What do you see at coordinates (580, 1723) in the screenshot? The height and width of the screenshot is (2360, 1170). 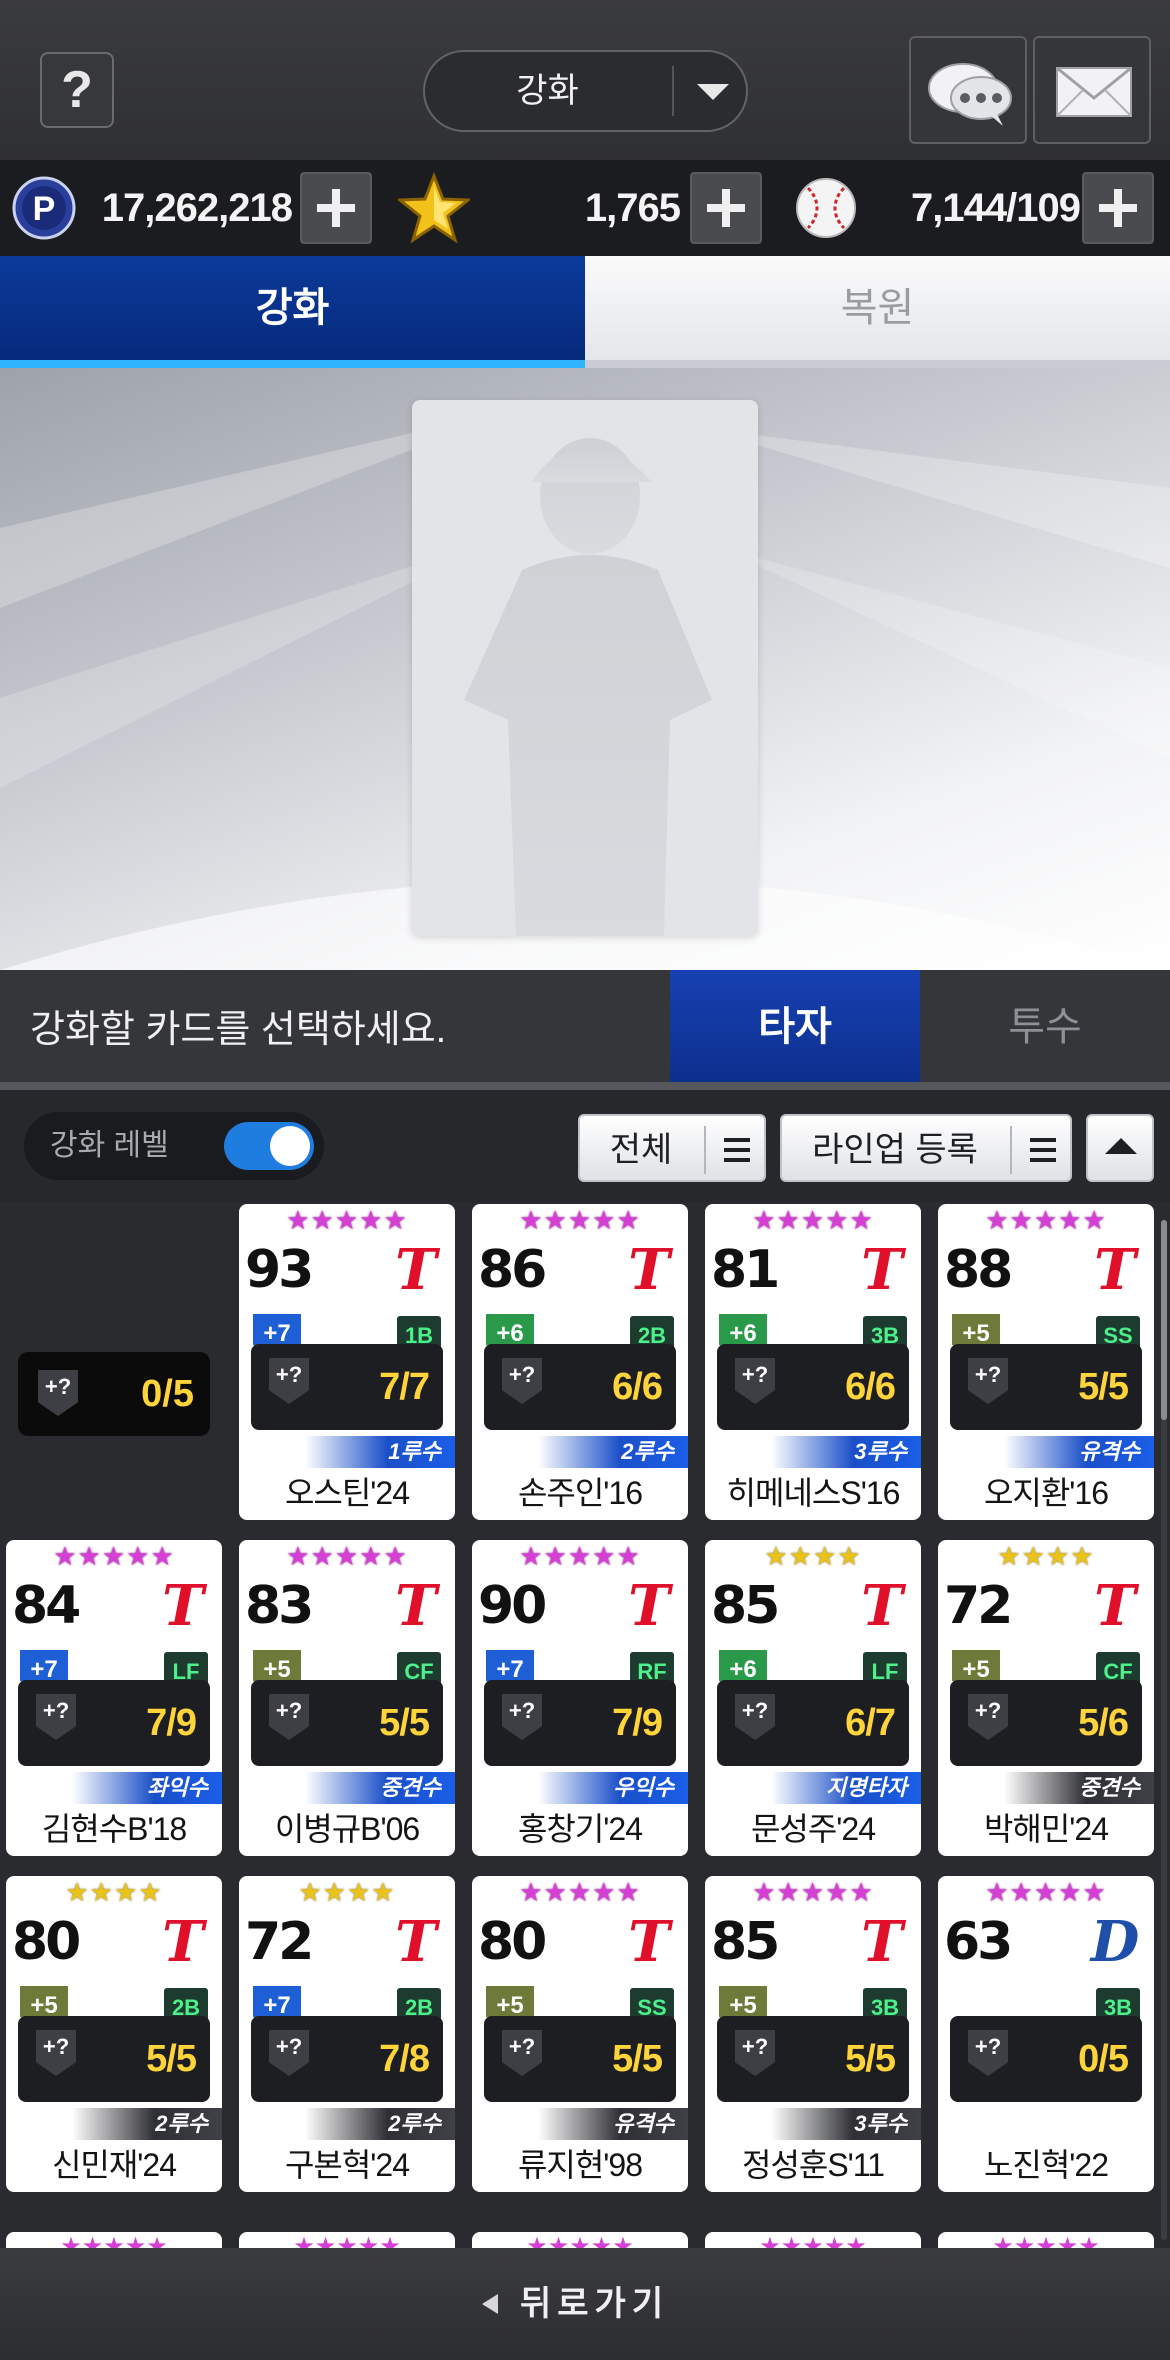 I see `card-level-box: +? 7/9` at bounding box center [580, 1723].